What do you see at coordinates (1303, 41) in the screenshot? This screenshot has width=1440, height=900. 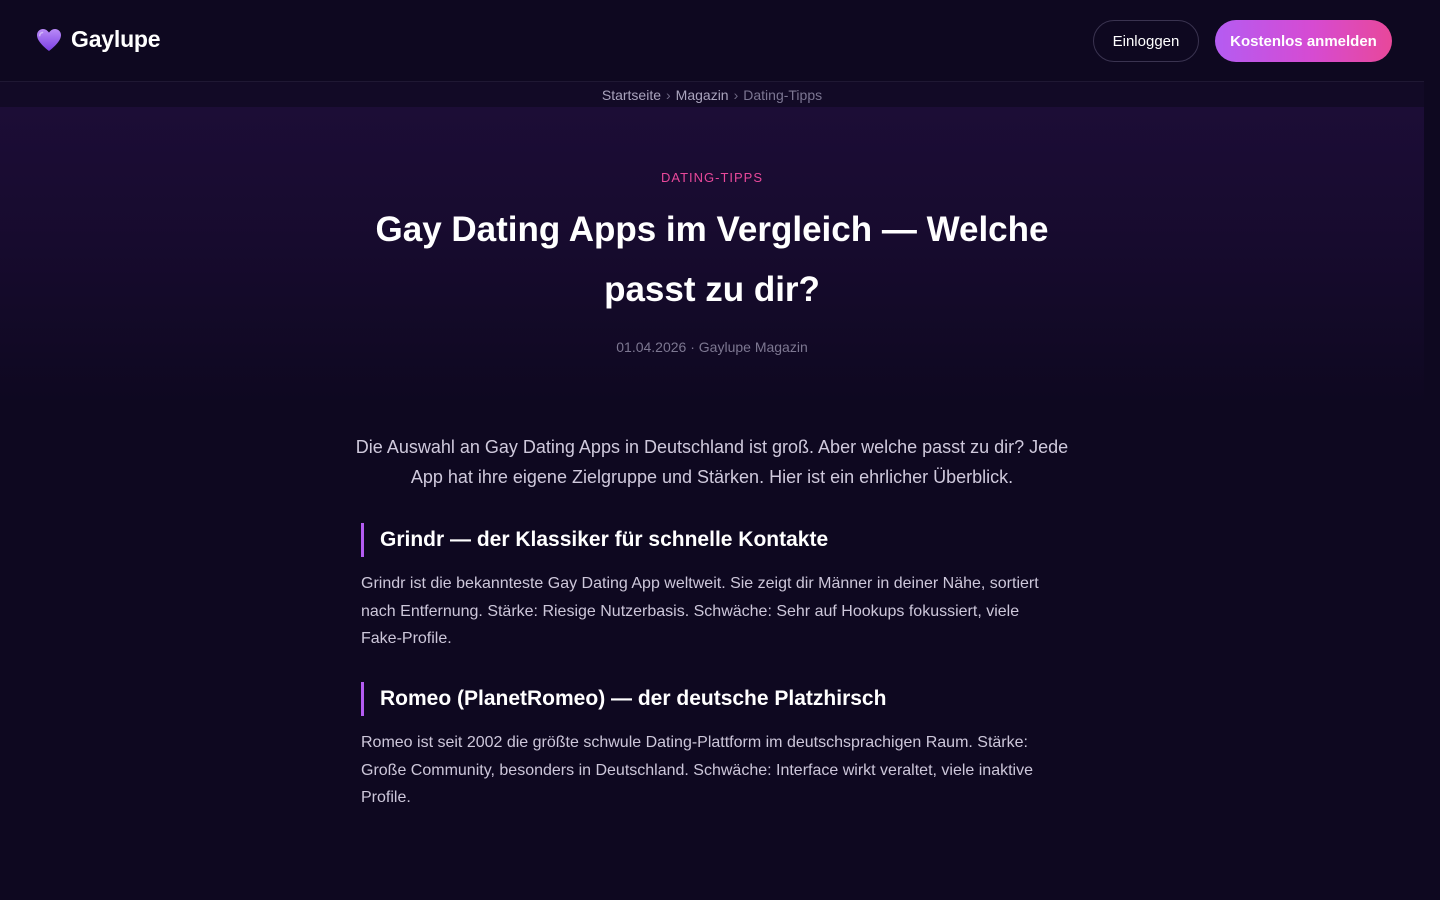 I see `signup-button: Kostenlos anmelden` at bounding box center [1303, 41].